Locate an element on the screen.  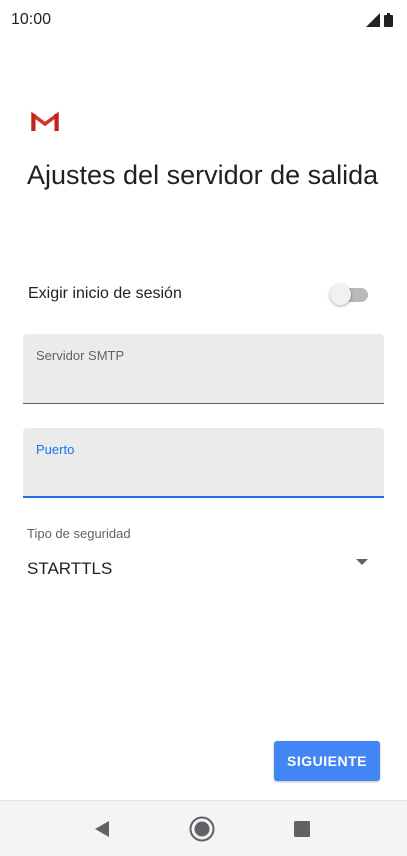
port-label: Puerto is located at coordinates (55, 449).